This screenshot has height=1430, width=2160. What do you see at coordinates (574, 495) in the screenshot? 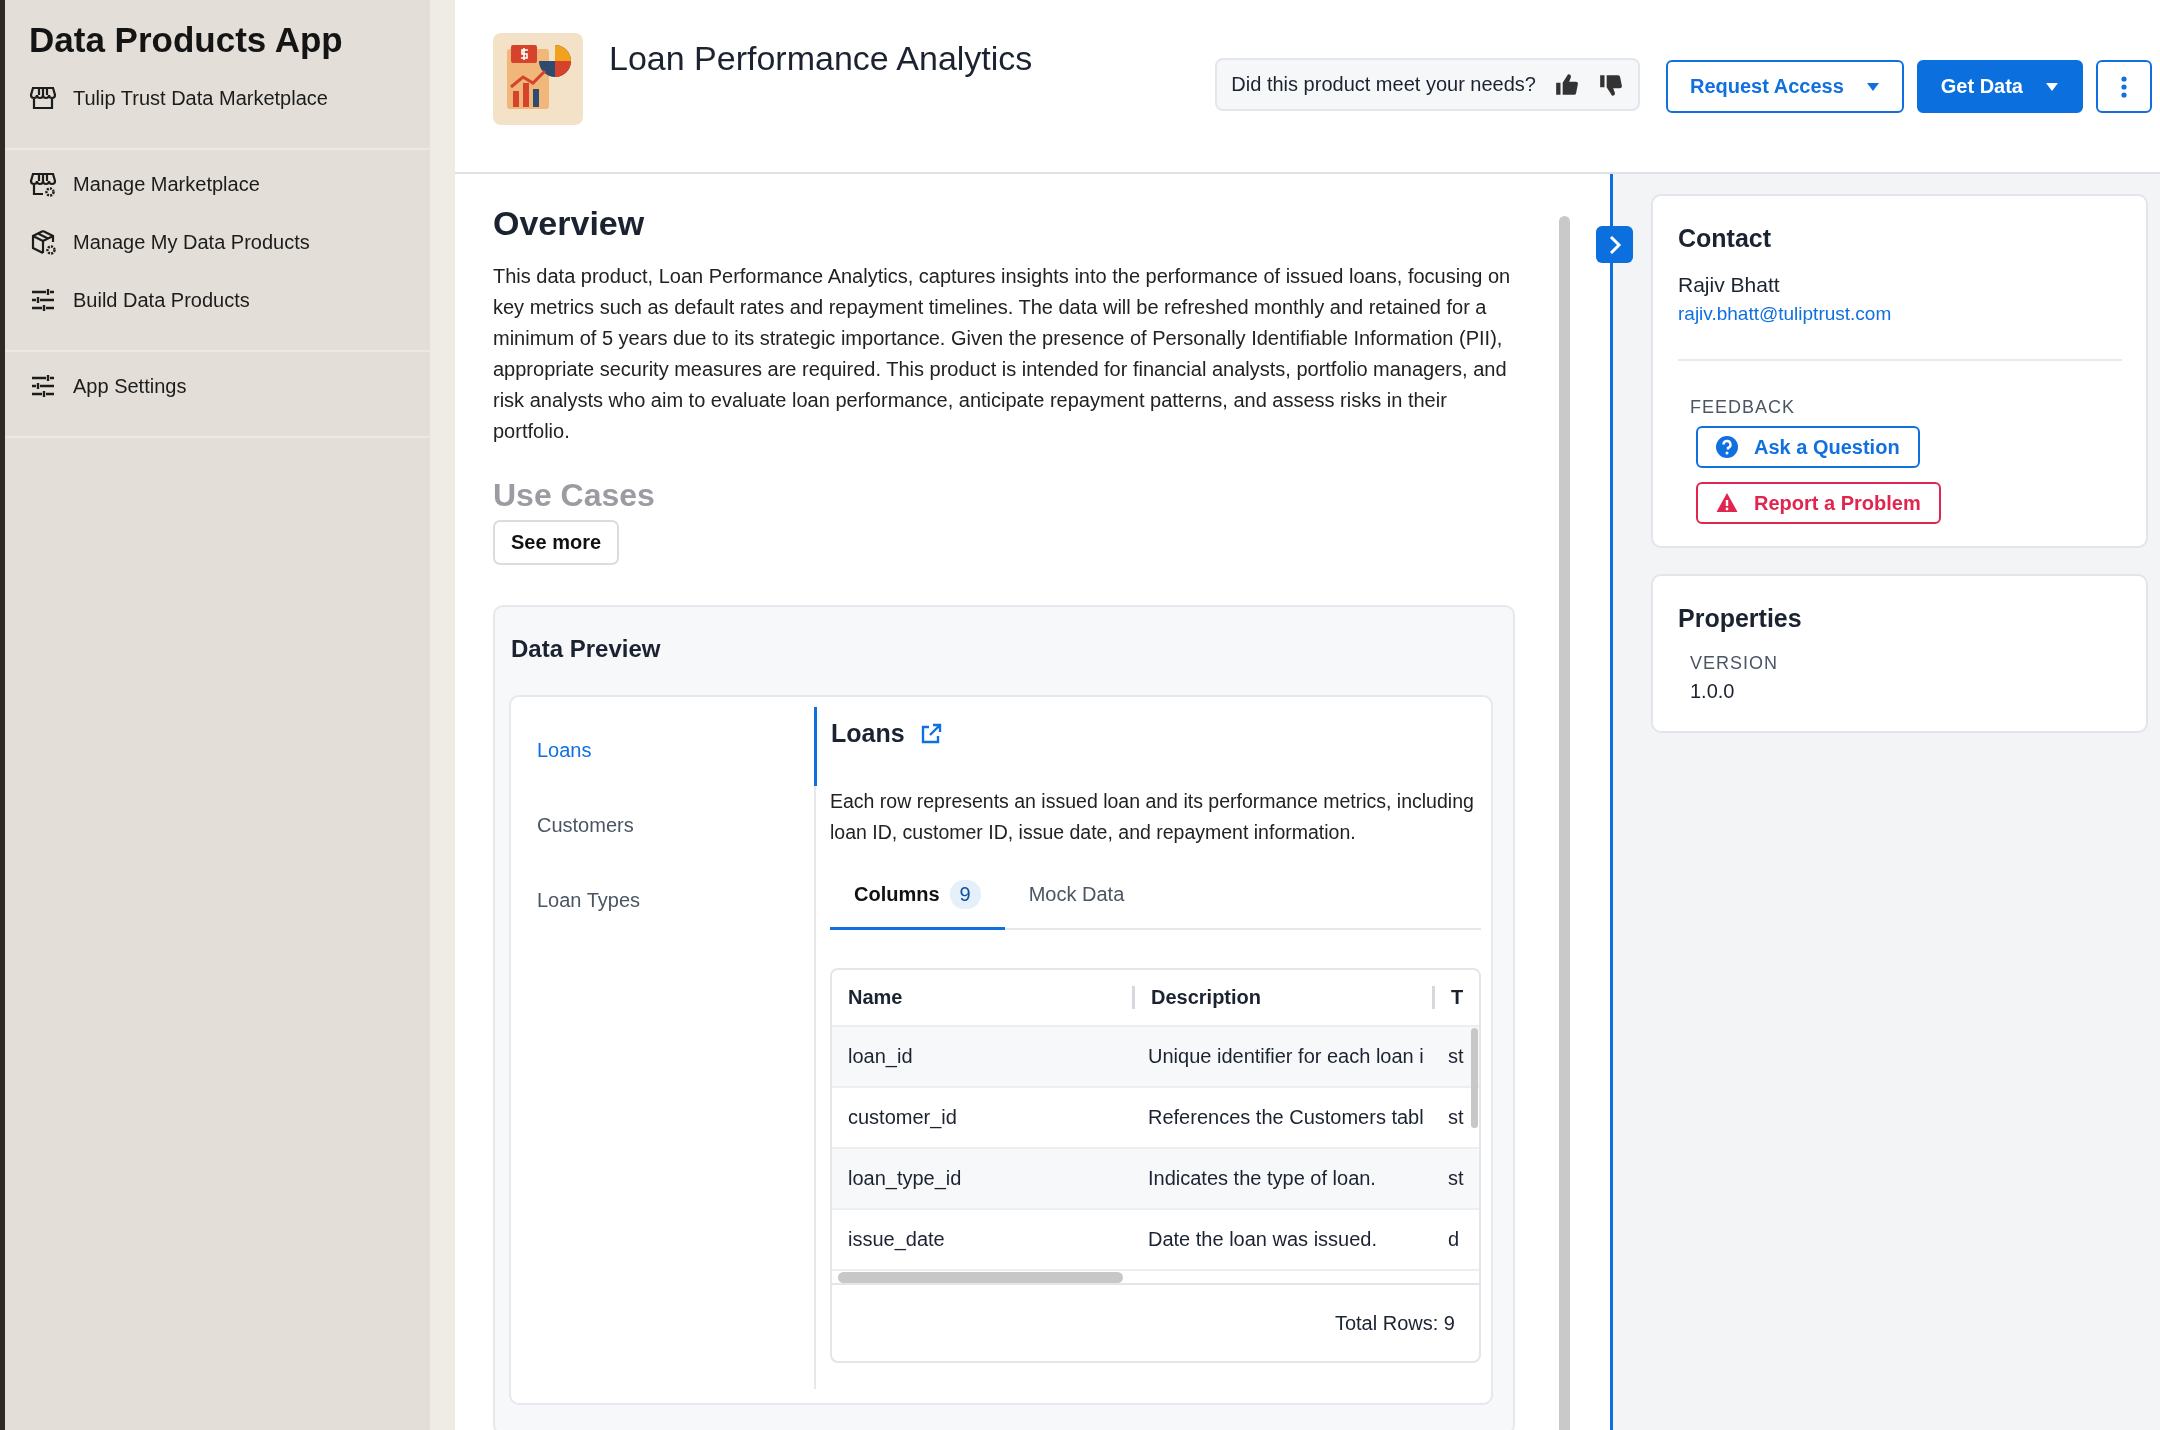
I see `faded-heading: Use Cases` at bounding box center [574, 495].